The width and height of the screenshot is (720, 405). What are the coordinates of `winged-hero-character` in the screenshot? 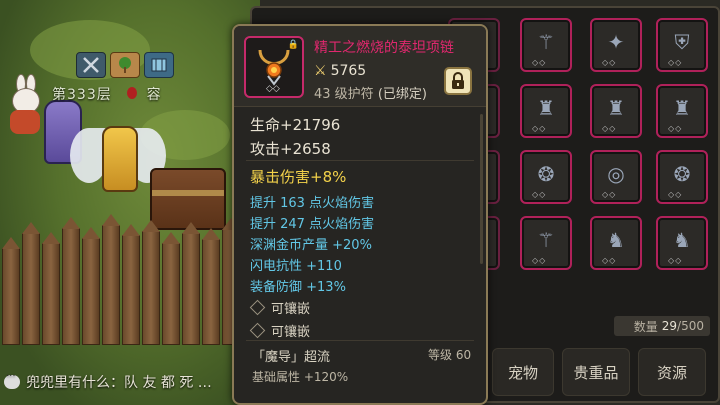 It's located at (118, 158).